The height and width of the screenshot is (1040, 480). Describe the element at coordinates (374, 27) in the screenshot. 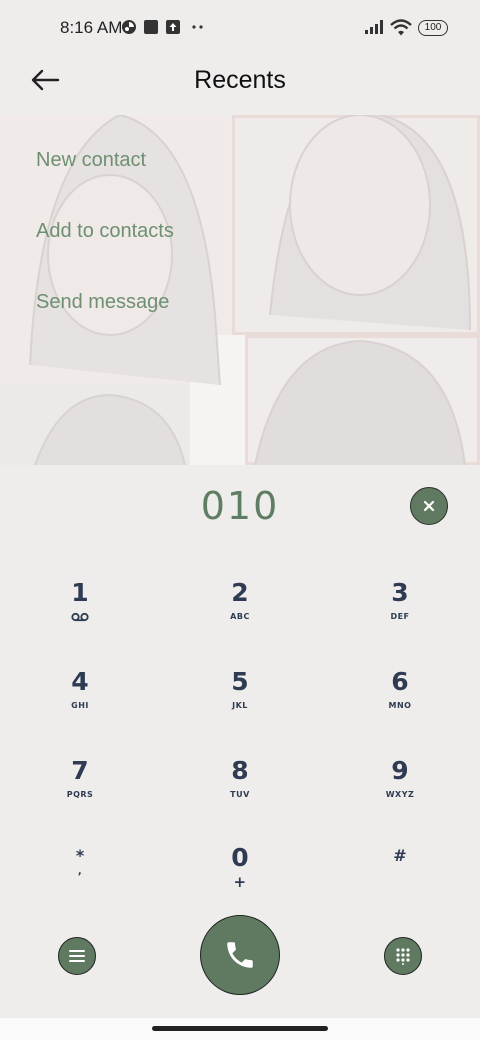

I see `signal-icon` at that location.